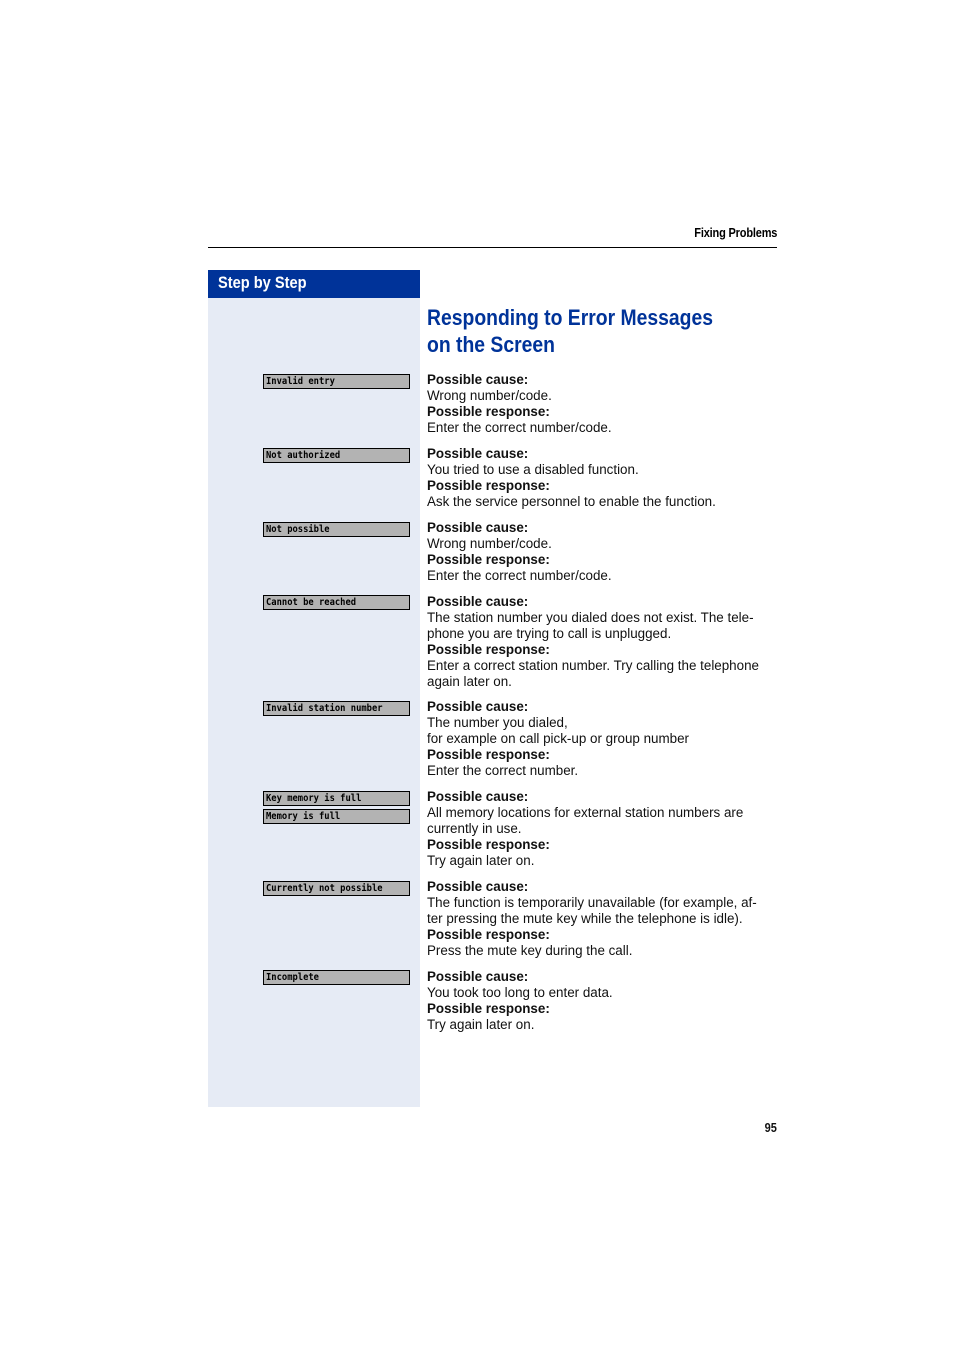 Image resolution: width=954 pixels, height=1350 pixels. I want to click on display-message: Currently not possible, so click(336, 888).